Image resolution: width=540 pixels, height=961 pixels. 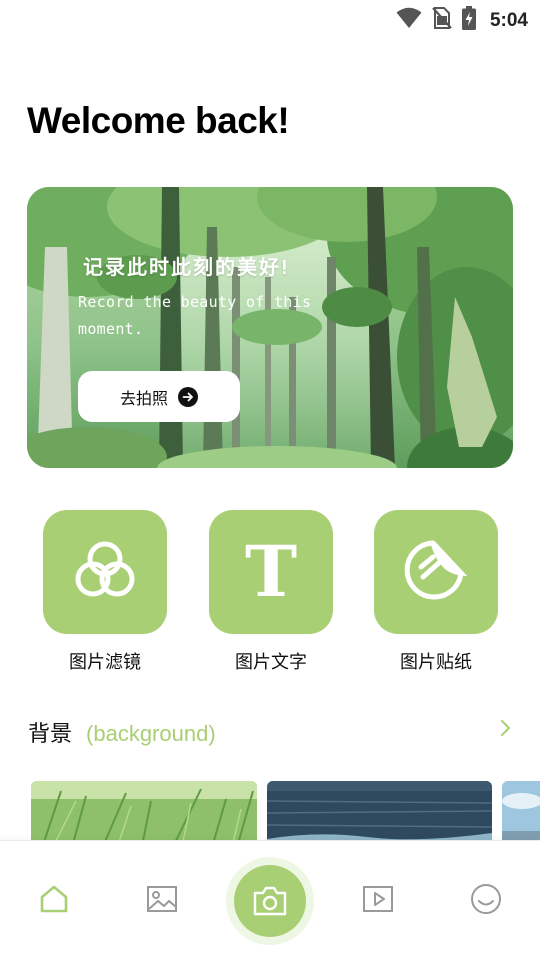 I want to click on feature-tile: T, so click(x=271, y=572).